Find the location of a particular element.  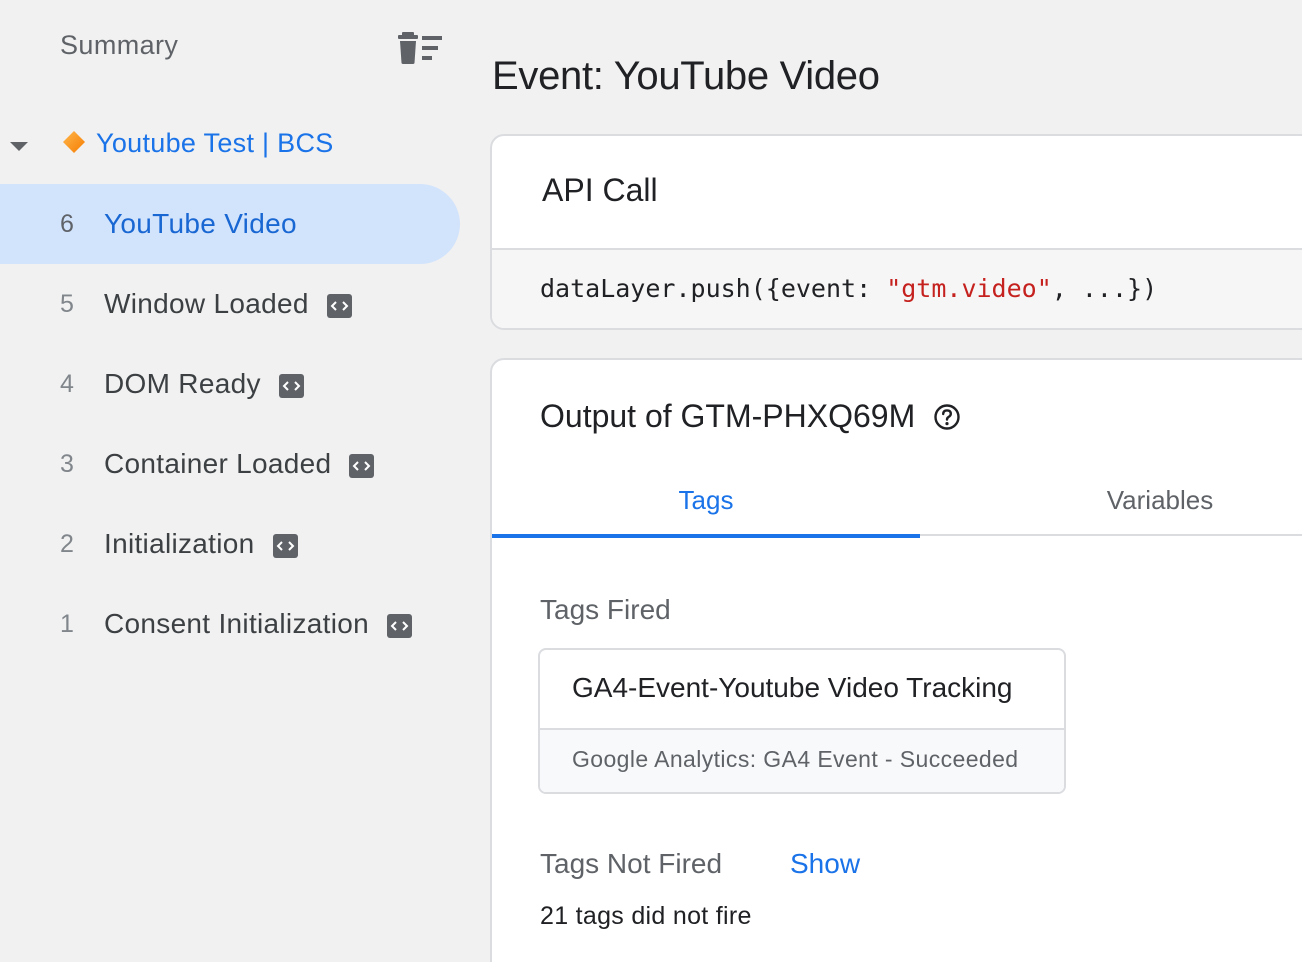

tab-tags: Tags is located at coordinates (706, 501).